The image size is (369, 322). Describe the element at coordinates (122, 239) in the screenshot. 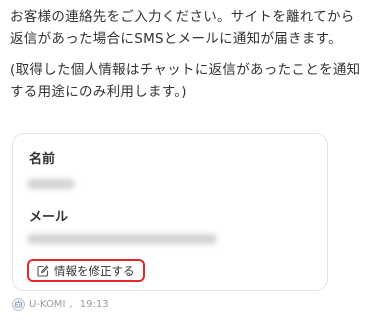

I see `email-value-redacted` at that location.